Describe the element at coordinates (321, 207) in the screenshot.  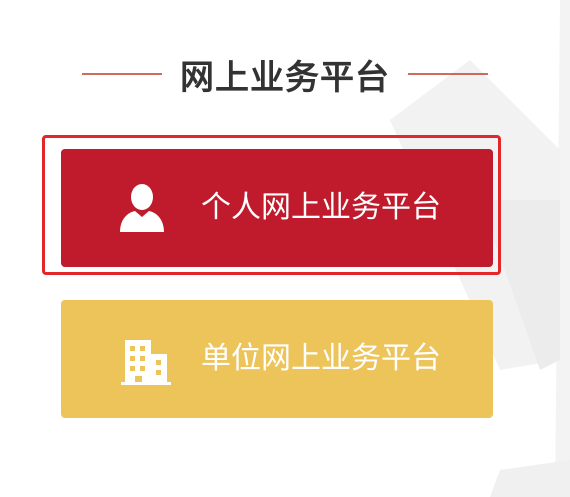
I see `personal-platform-label: 个人网上业务平台` at that location.